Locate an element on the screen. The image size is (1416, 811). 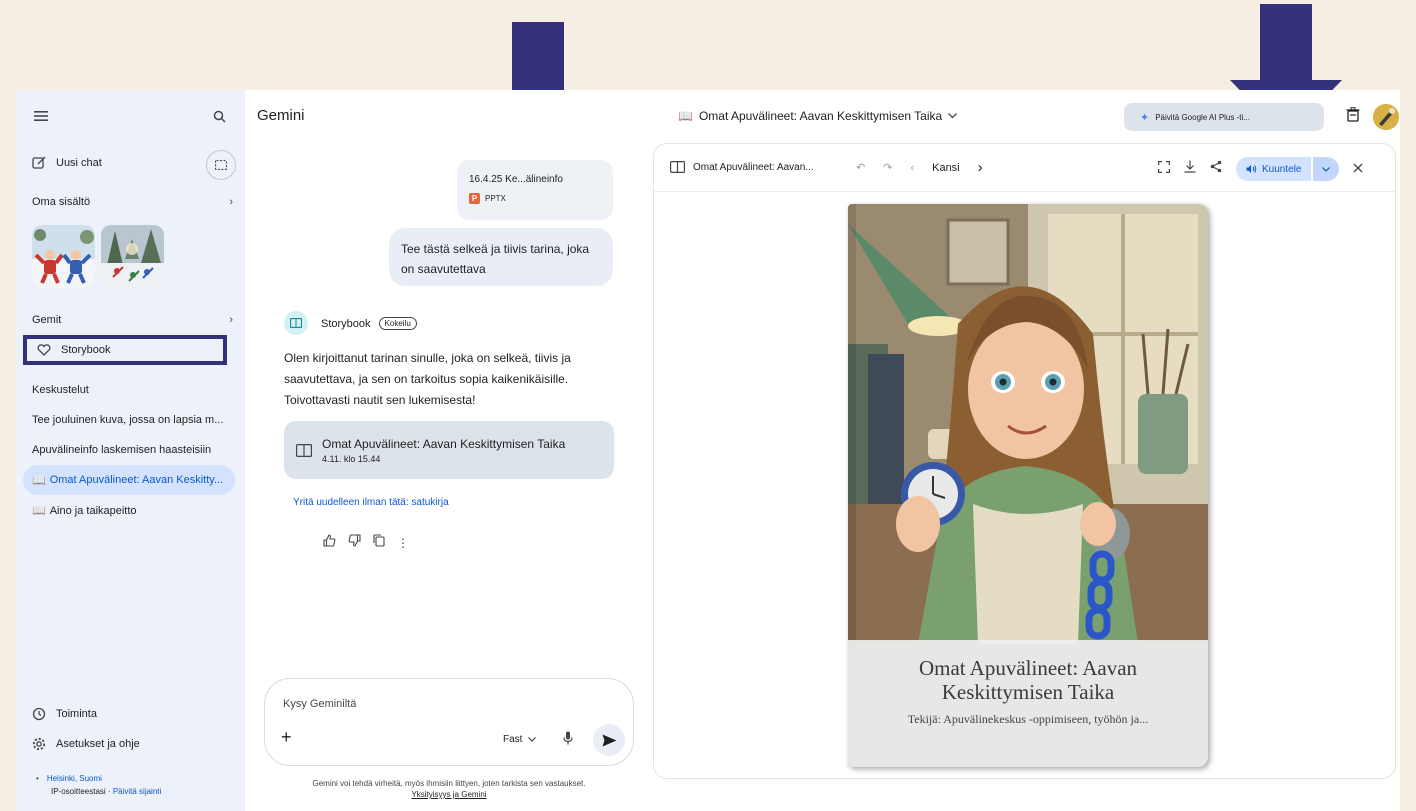
delete-icon is located at coordinates (1353, 117).